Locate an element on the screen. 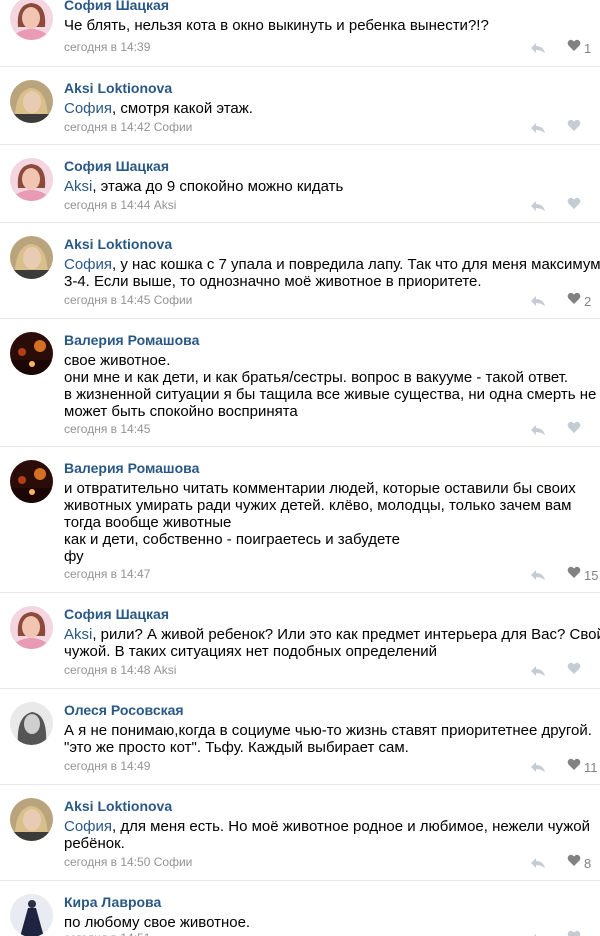 The width and height of the screenshot is (600, 936). like-button: 8 is located at coordinates (579, 863).